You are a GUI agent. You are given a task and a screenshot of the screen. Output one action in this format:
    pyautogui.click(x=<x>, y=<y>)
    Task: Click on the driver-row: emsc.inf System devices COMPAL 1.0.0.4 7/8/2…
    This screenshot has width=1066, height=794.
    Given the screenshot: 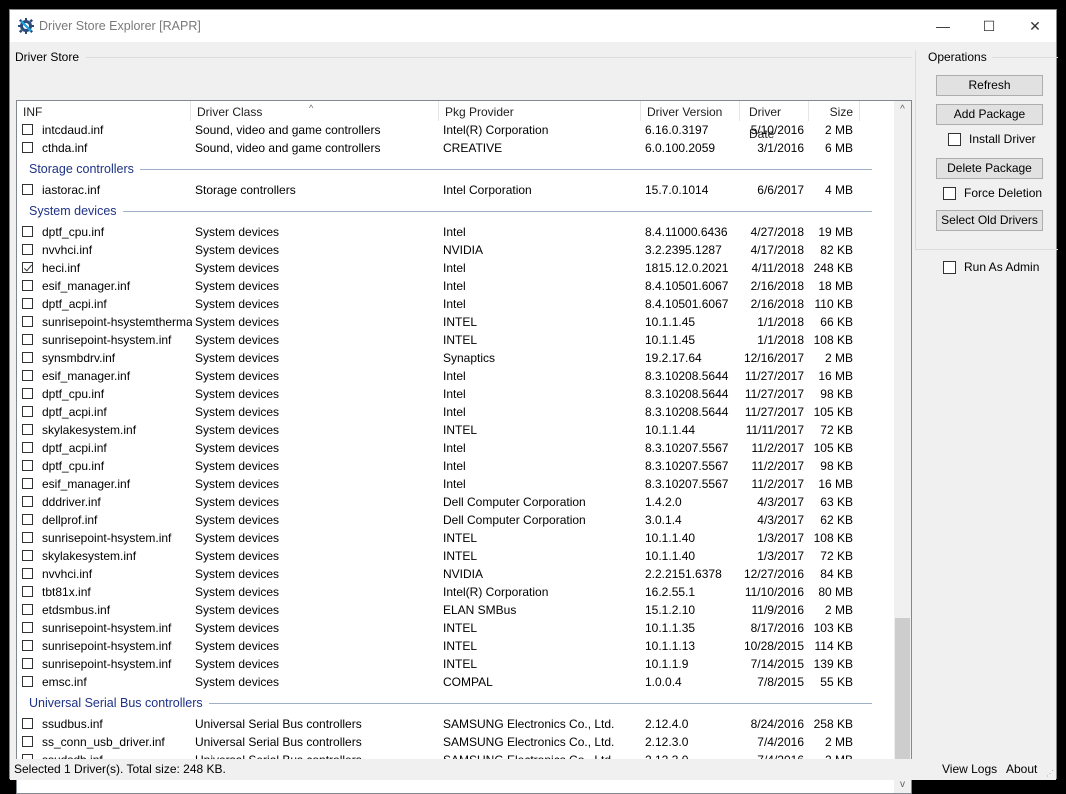 What is the action you would take?
    pyautogui.click(x=454, y=682)
    